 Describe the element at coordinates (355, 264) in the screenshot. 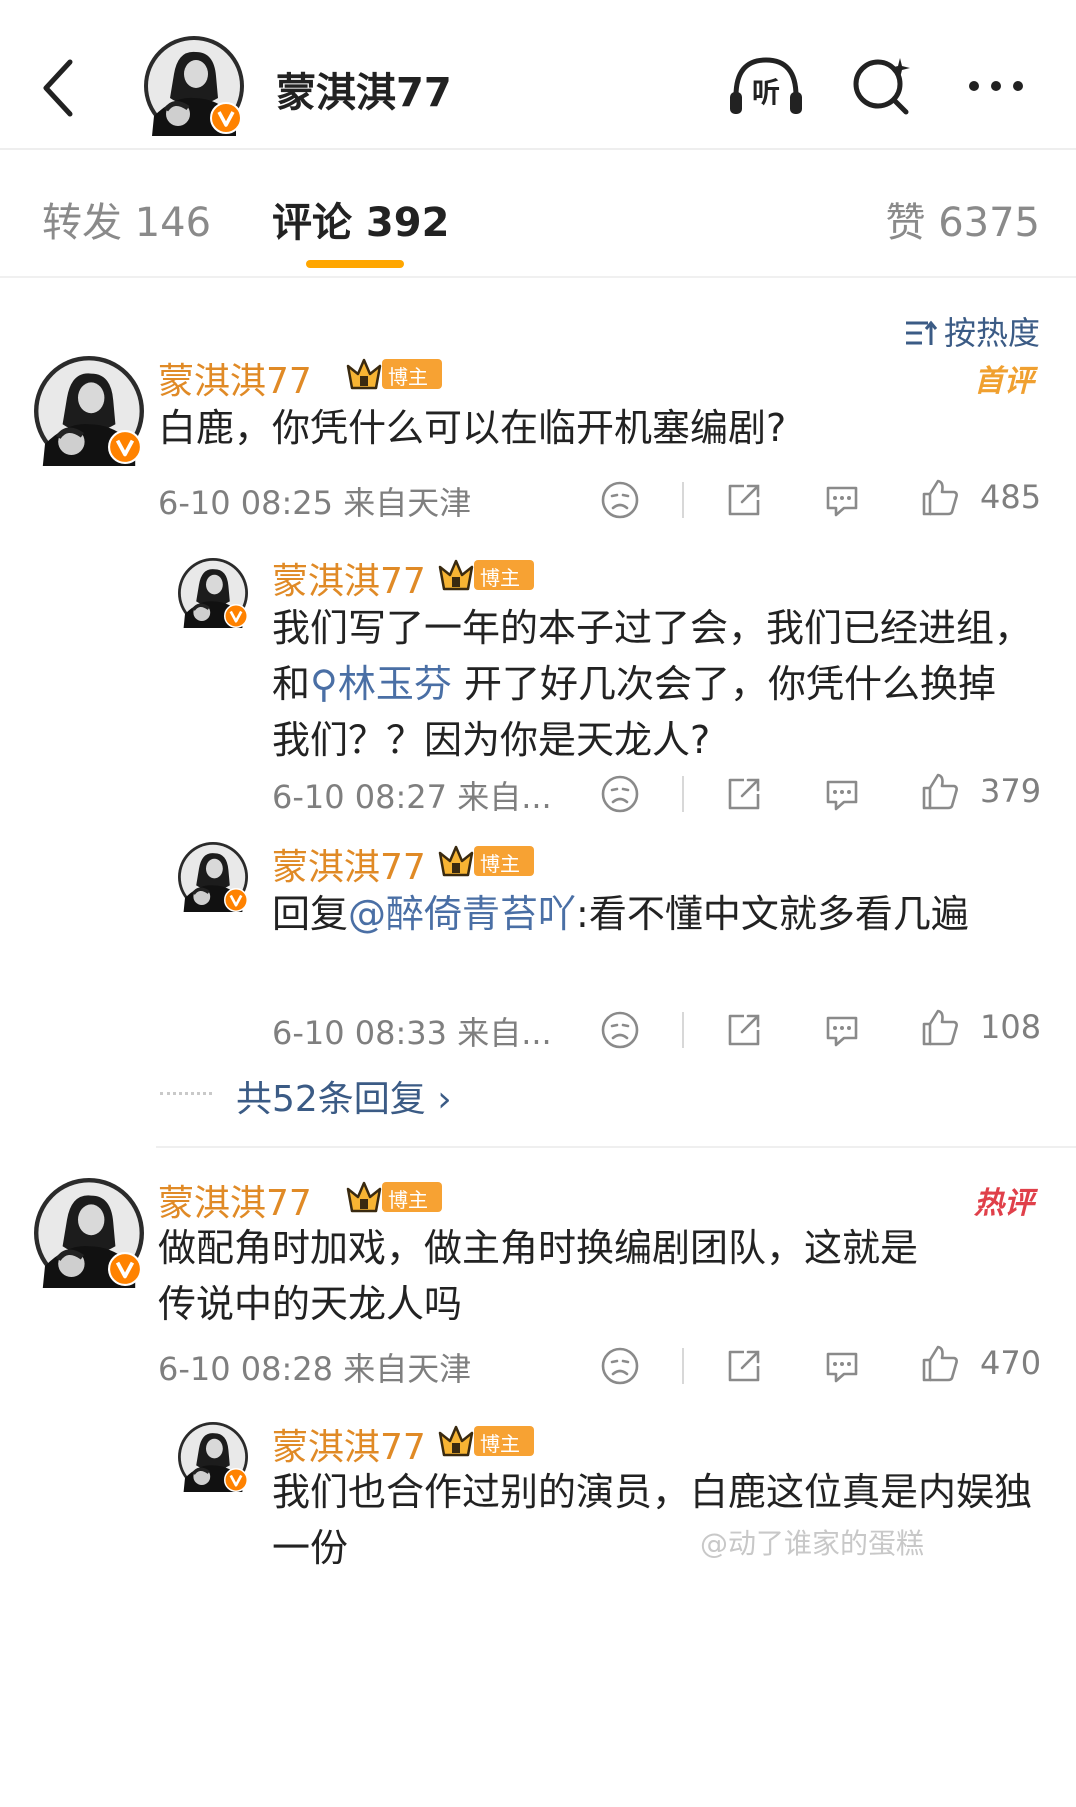

I see `active-tab-indicator` at that location.